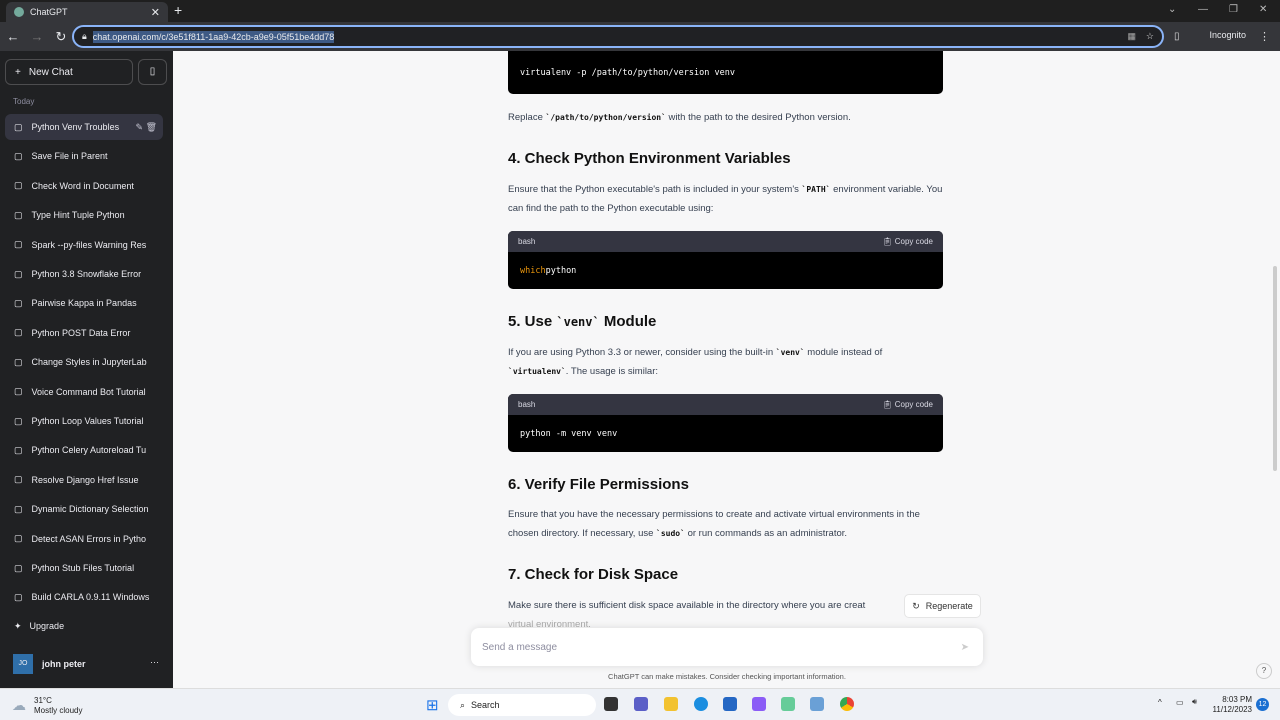 The width and height of the screenshot is (1280, 720). I want to click on sidebar-chat-item: ▢ Save File in Parent, so click(84, 156).